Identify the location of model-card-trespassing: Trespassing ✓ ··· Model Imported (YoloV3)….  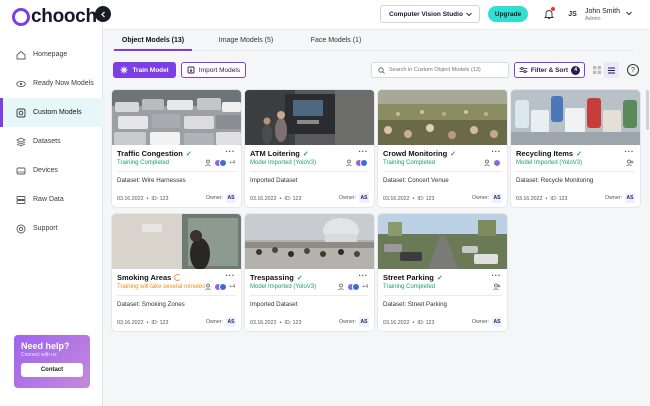
(309, 272).